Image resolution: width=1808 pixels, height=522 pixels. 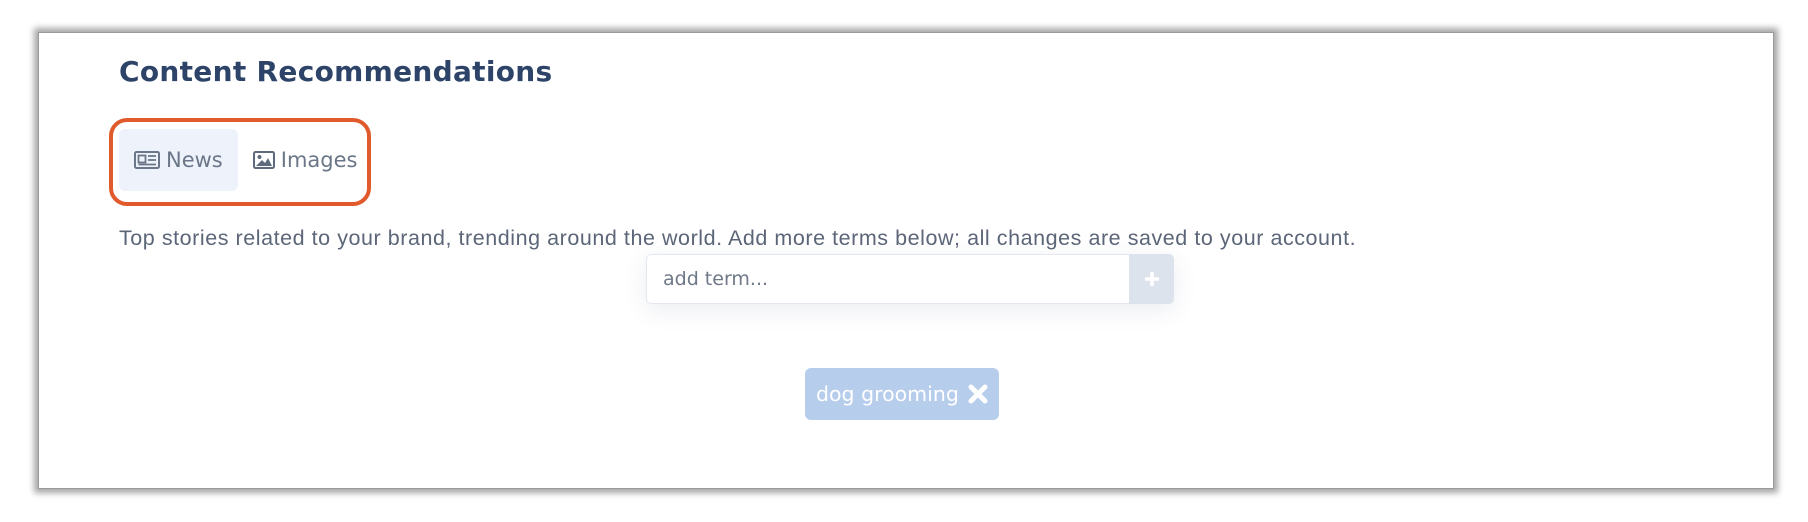 What do you see at coordinates (887, 394) in the screenshot?
I see `term-chip-label: dog grooming` at bounding box center [887, 394].